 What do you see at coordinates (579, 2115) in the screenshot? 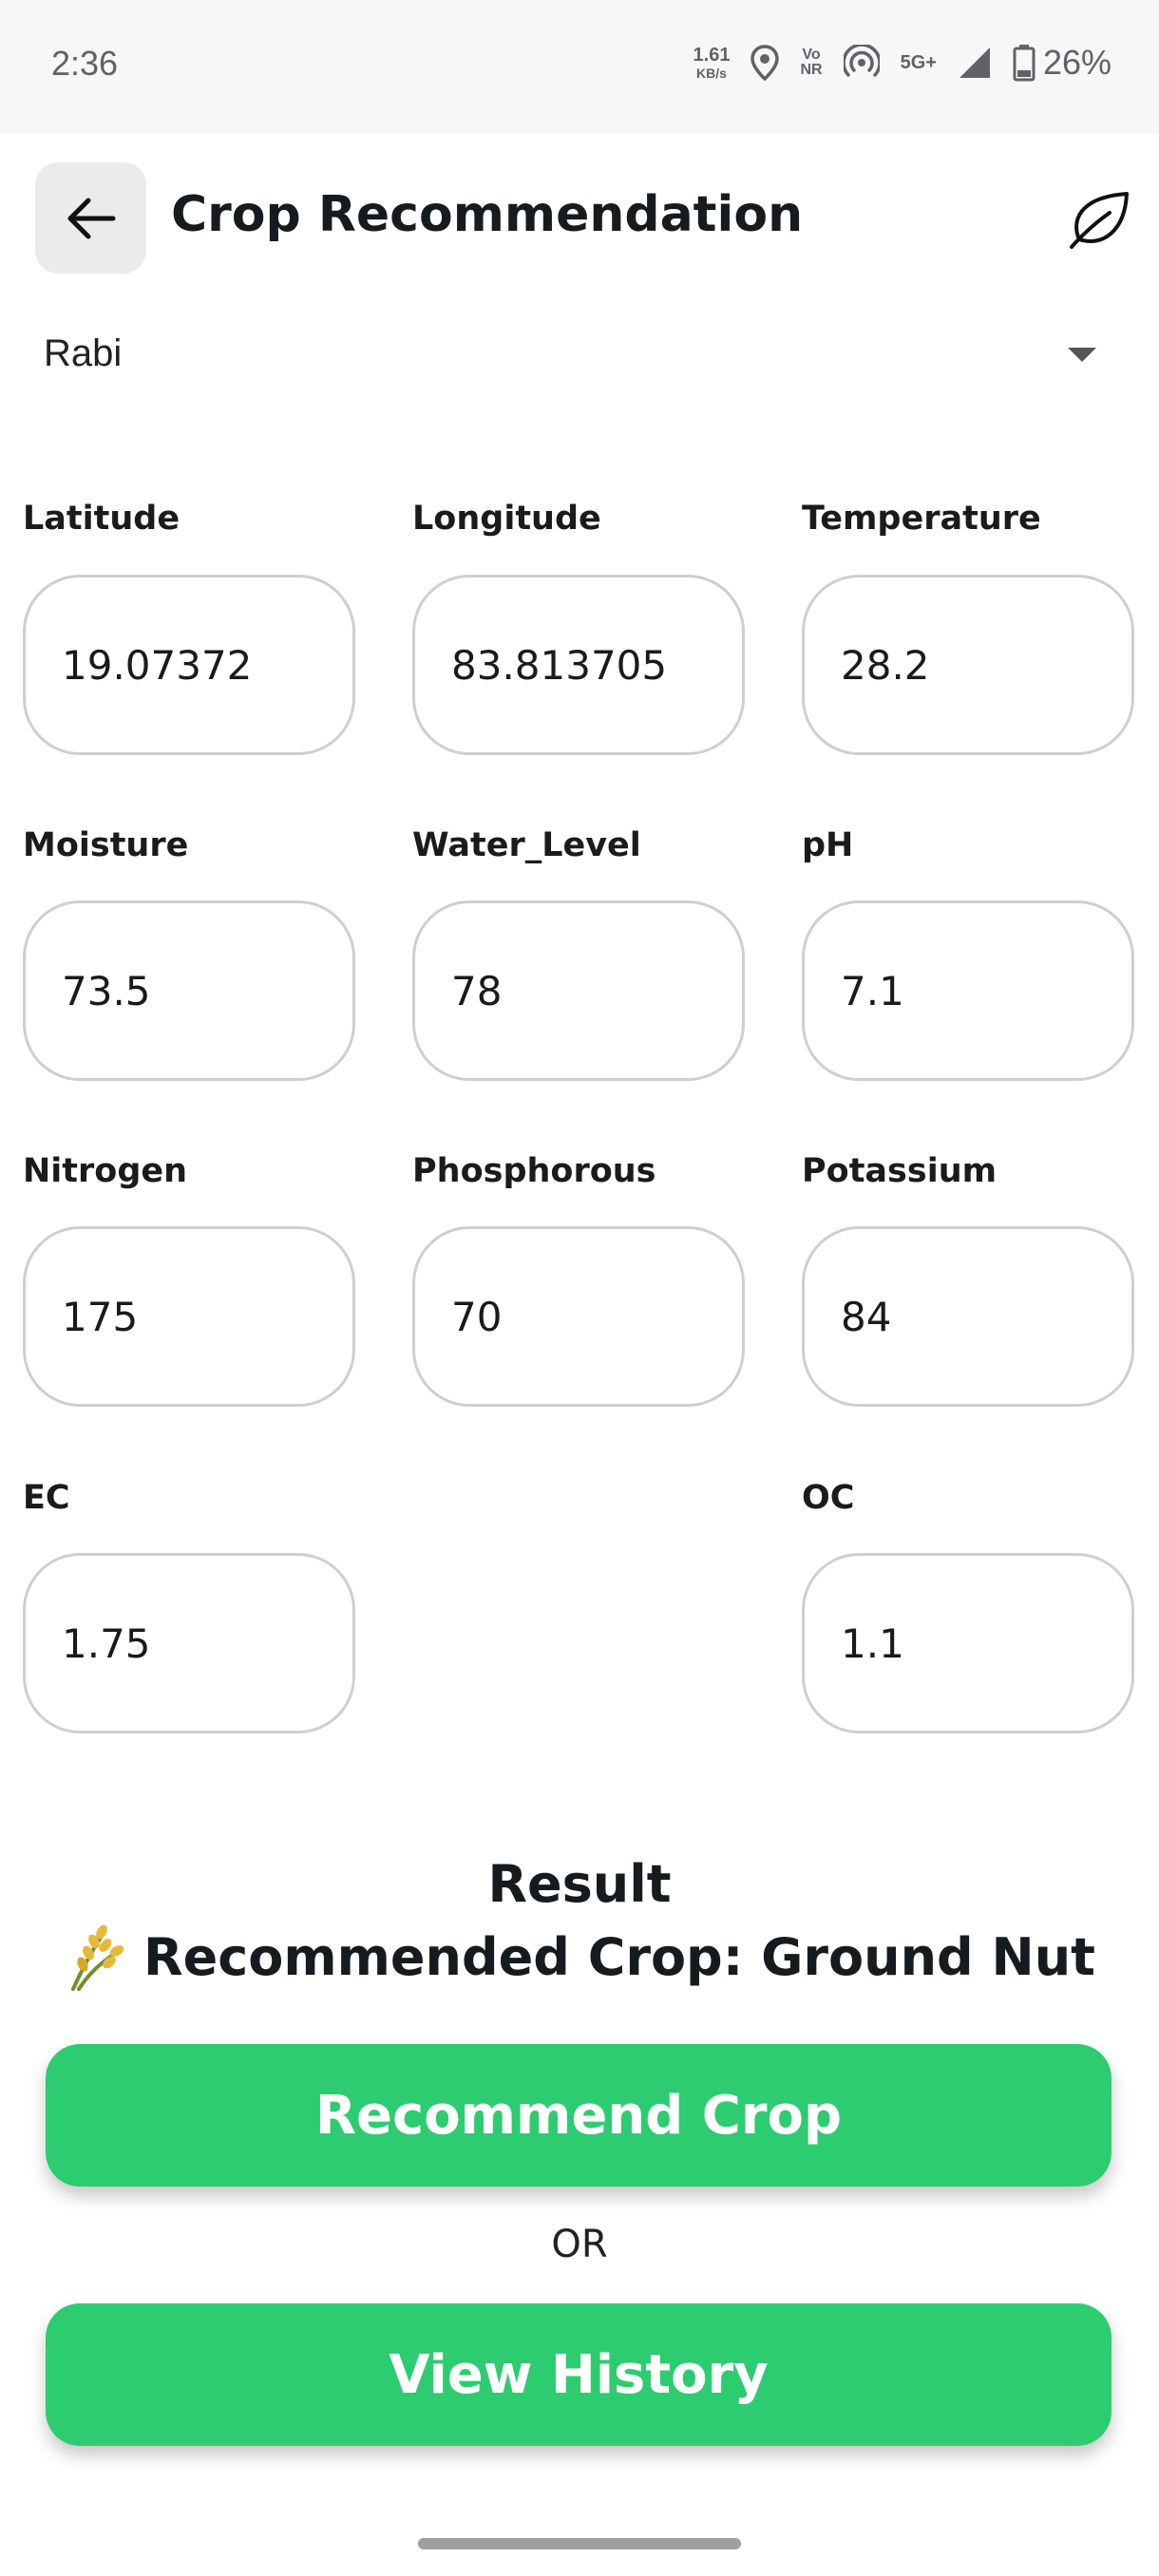
I see `recommend-crop-button: Recommend Crop` at bounding box center [579, 2115].